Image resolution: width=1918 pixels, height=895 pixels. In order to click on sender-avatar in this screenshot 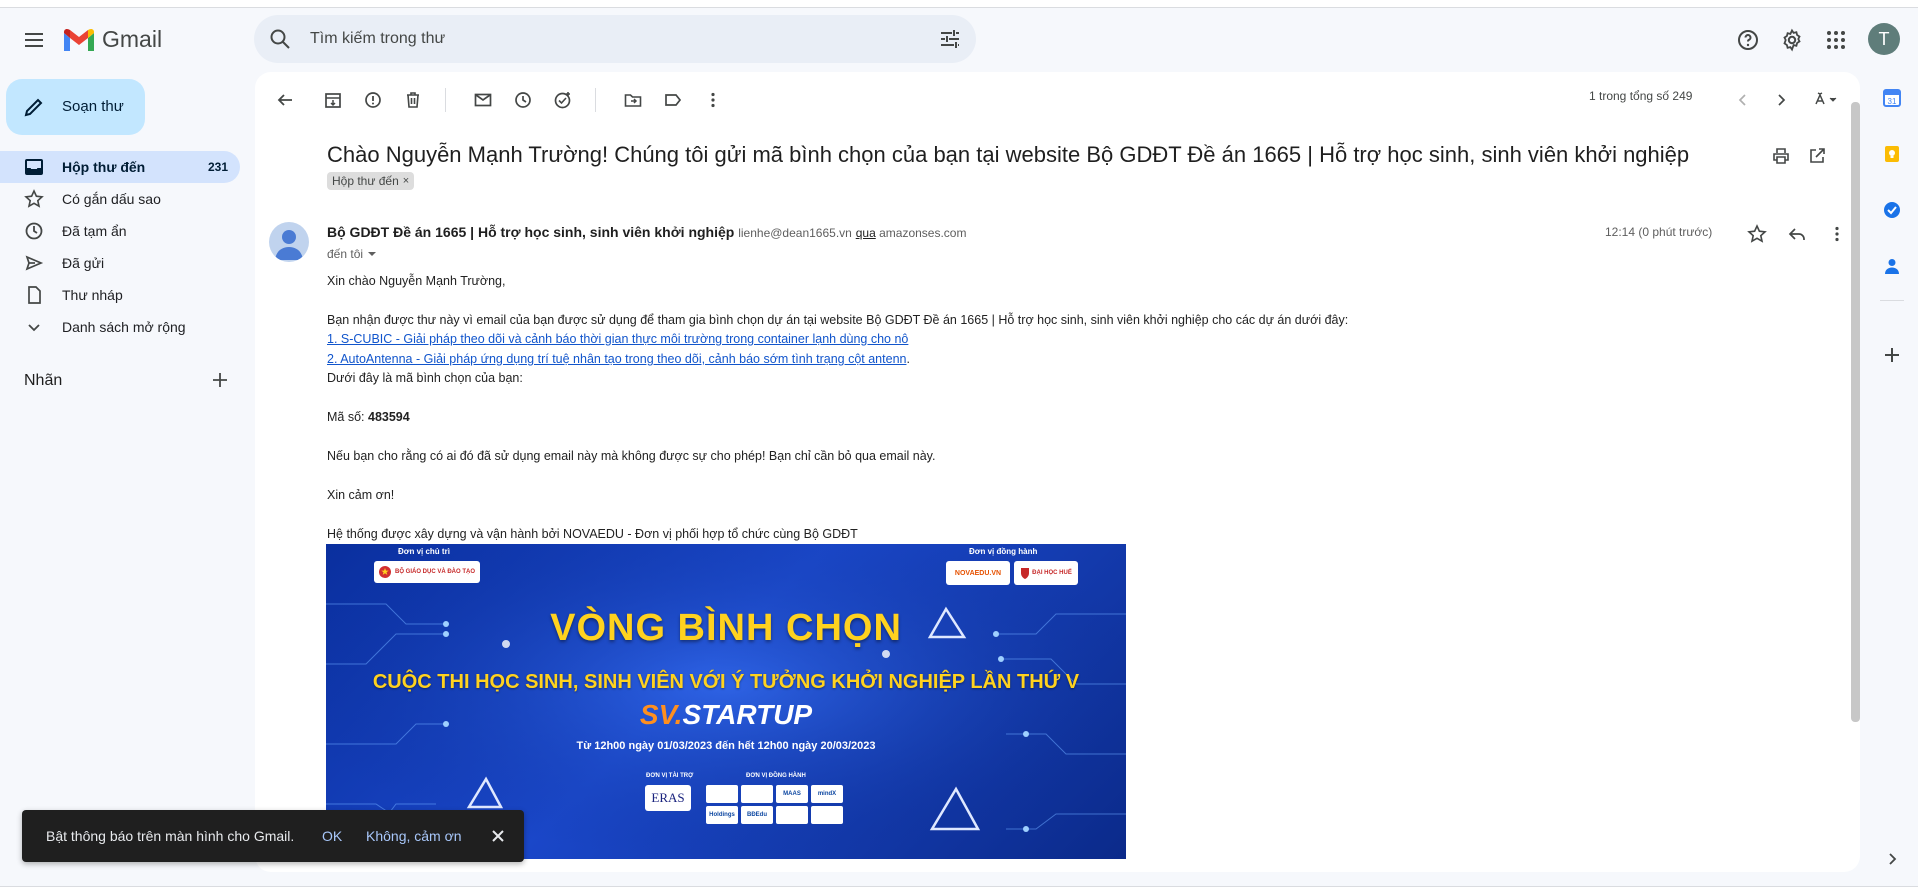, I will do `click(289, 242)`.